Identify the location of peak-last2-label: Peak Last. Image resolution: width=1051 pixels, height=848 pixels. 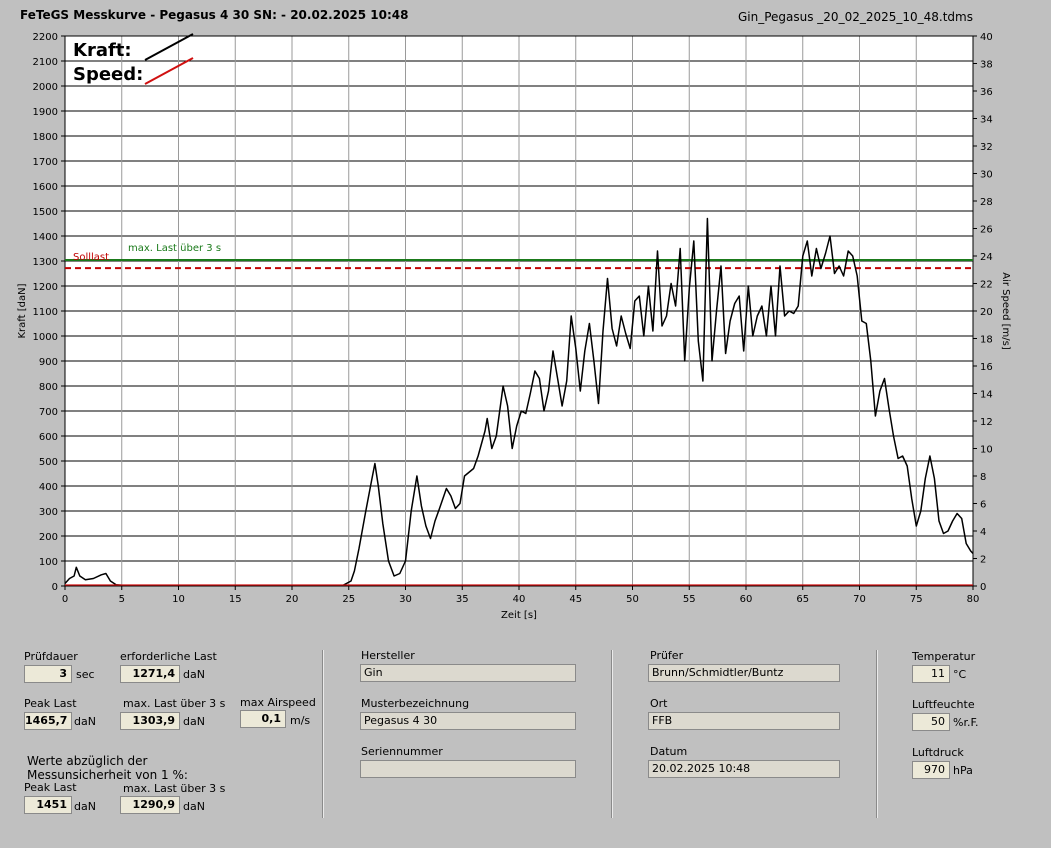
(50, 787).